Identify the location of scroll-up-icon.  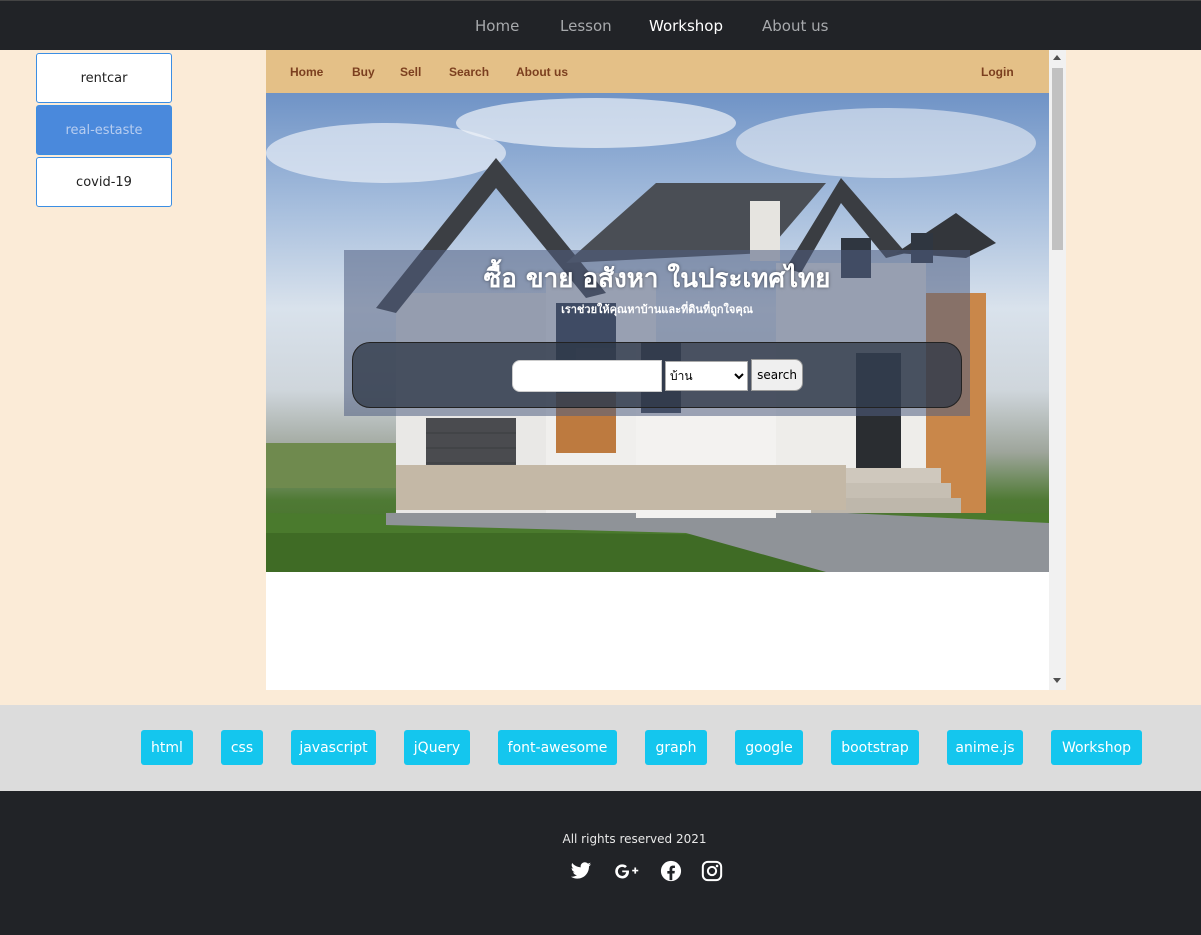
(1057, 57).